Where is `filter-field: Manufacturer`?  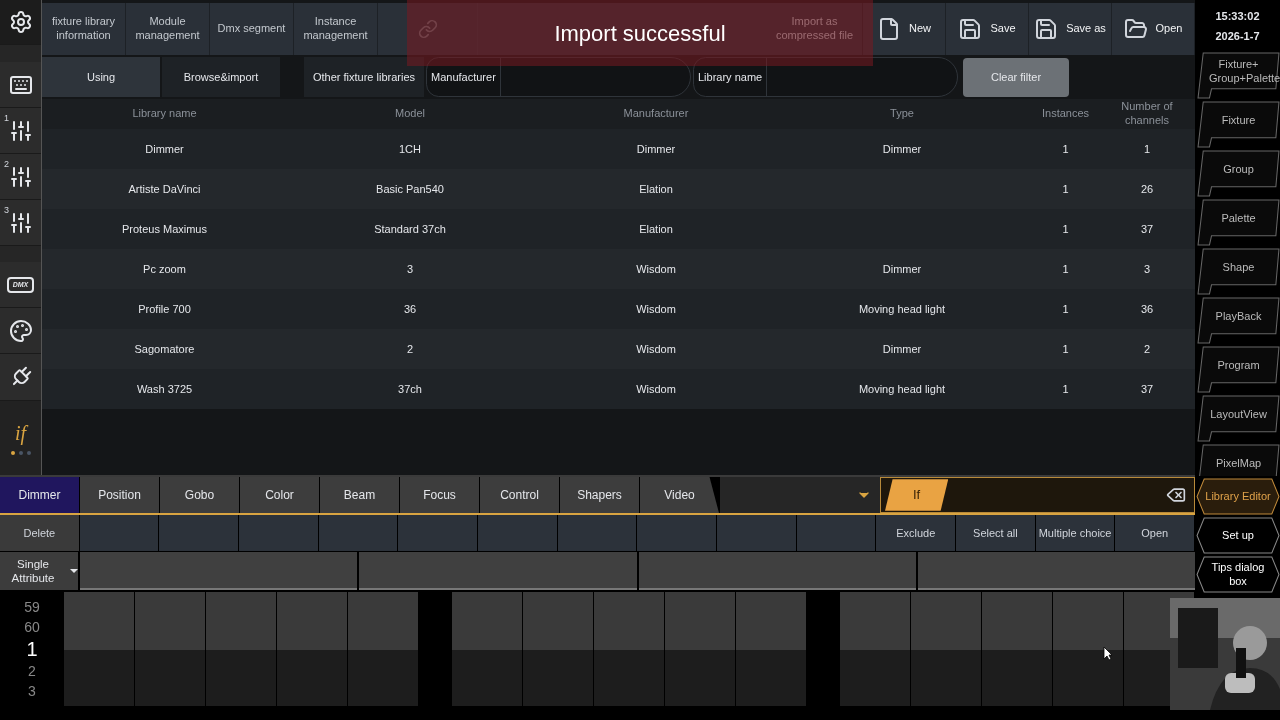 filter-field: Manufacturer is located at coordinates (558, 77).